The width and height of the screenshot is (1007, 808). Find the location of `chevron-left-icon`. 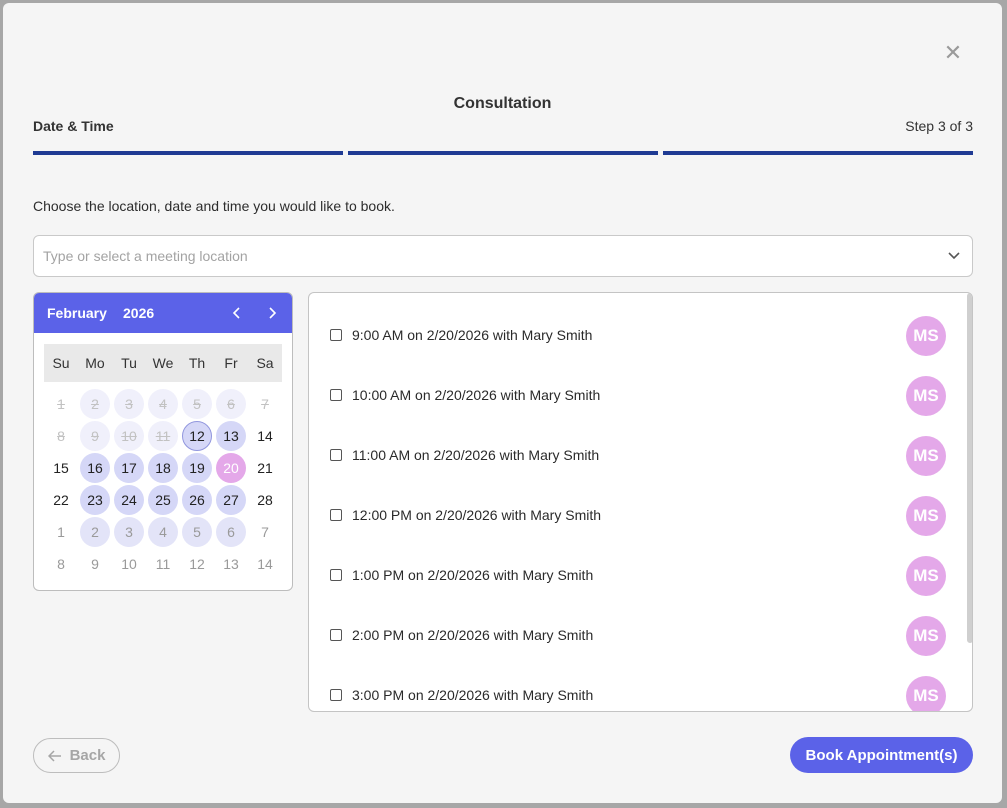

chevron-left-icon is located at coordinates (237, 313).